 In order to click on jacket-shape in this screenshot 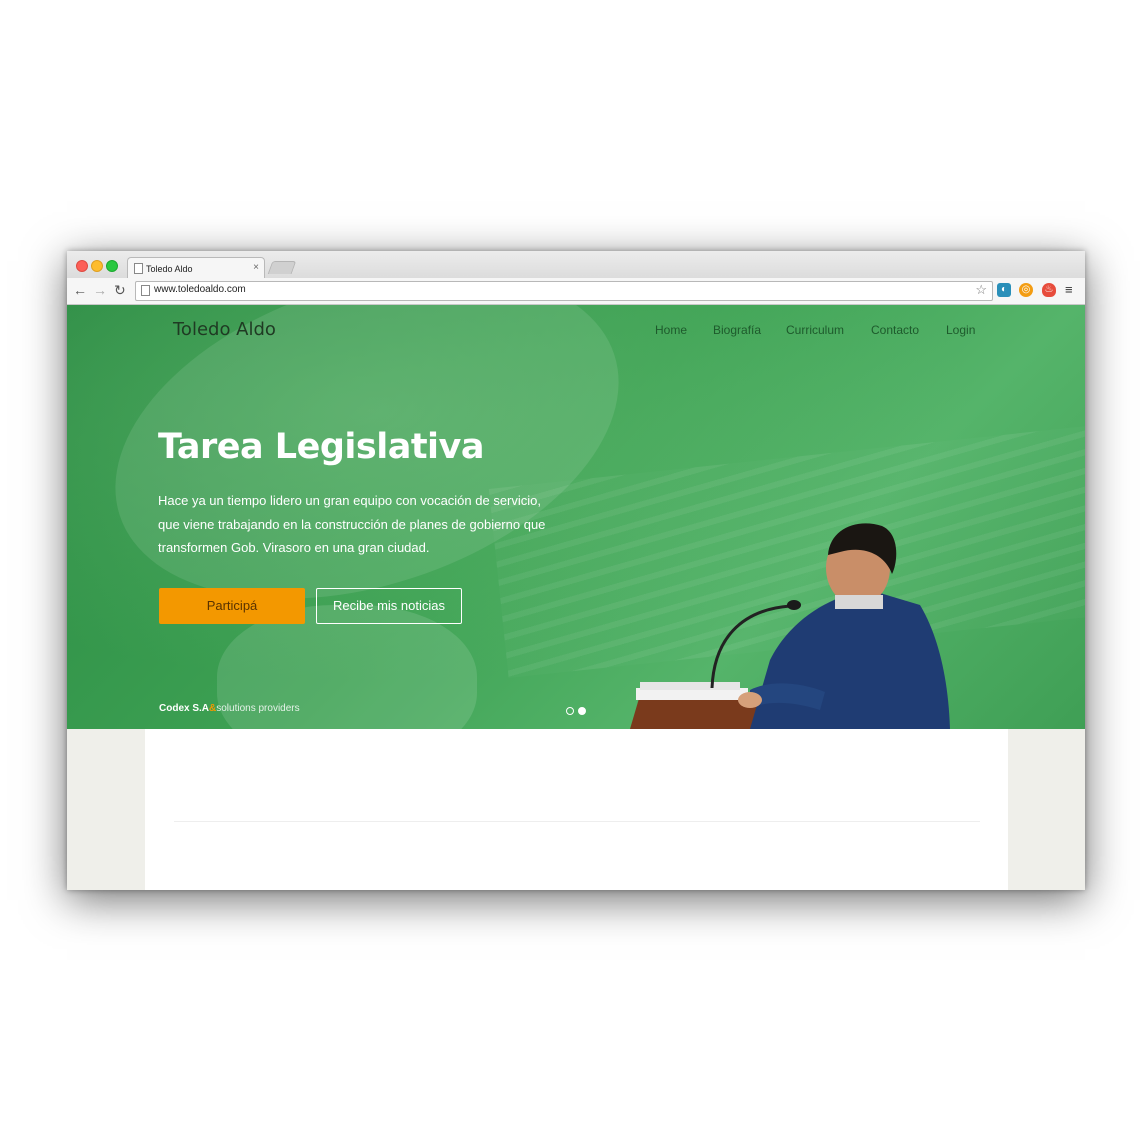, I will do `click(850, 659)`.